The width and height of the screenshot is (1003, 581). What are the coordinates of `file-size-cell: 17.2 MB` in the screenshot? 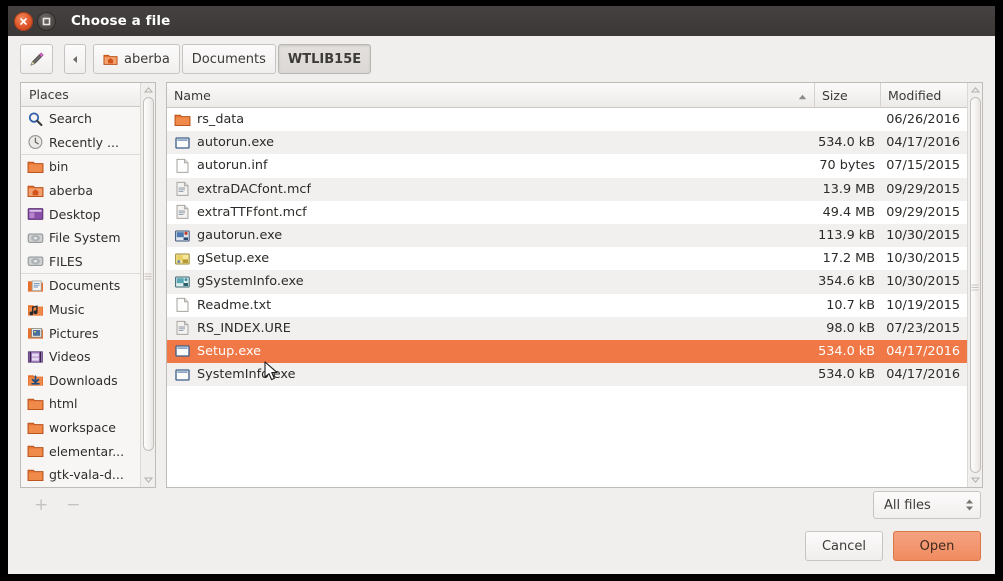 It's located at (848, 259).